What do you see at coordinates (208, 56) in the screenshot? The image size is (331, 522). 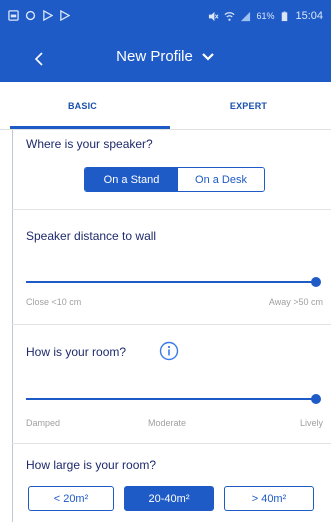 I see `chevron-down-icon` at bounding box center [208, 56].